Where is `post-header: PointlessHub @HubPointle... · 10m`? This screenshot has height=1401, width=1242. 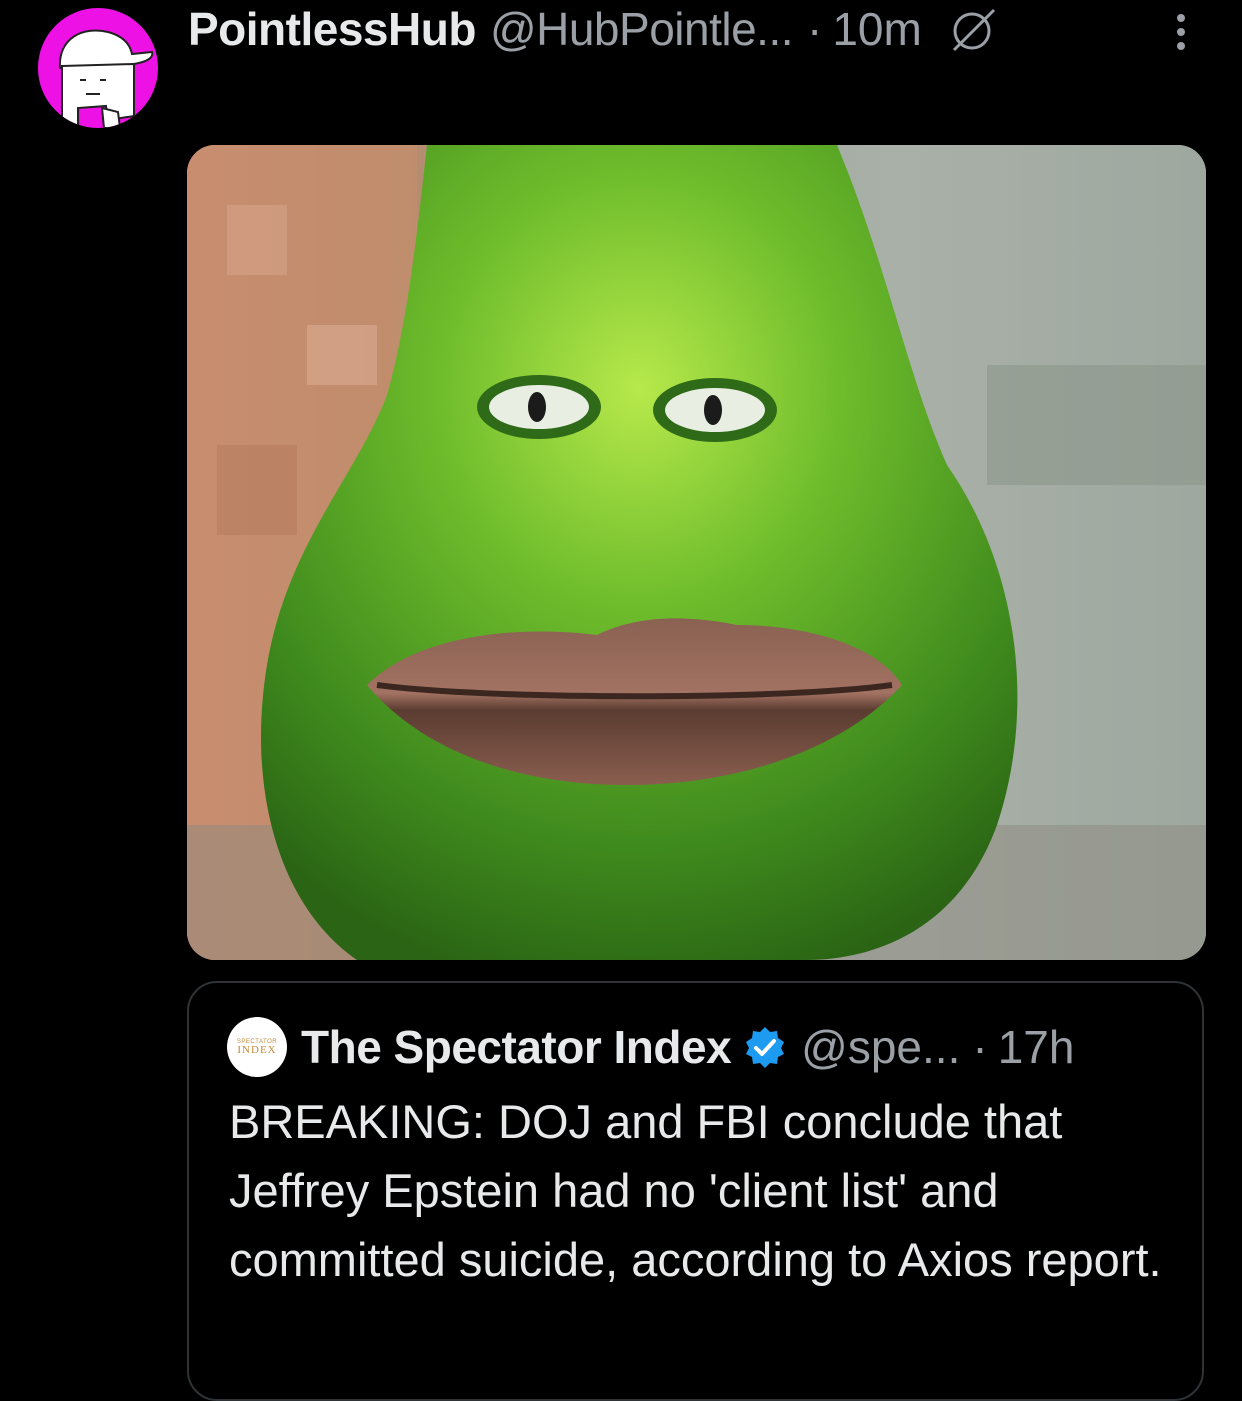 post-header: PointlessHub @HubPointle... · 10m is located at coordinates (688, 29).